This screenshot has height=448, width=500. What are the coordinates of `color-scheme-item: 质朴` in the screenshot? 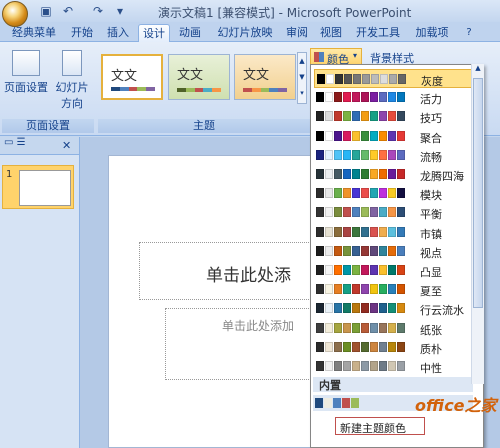 It's located at (397, 347).